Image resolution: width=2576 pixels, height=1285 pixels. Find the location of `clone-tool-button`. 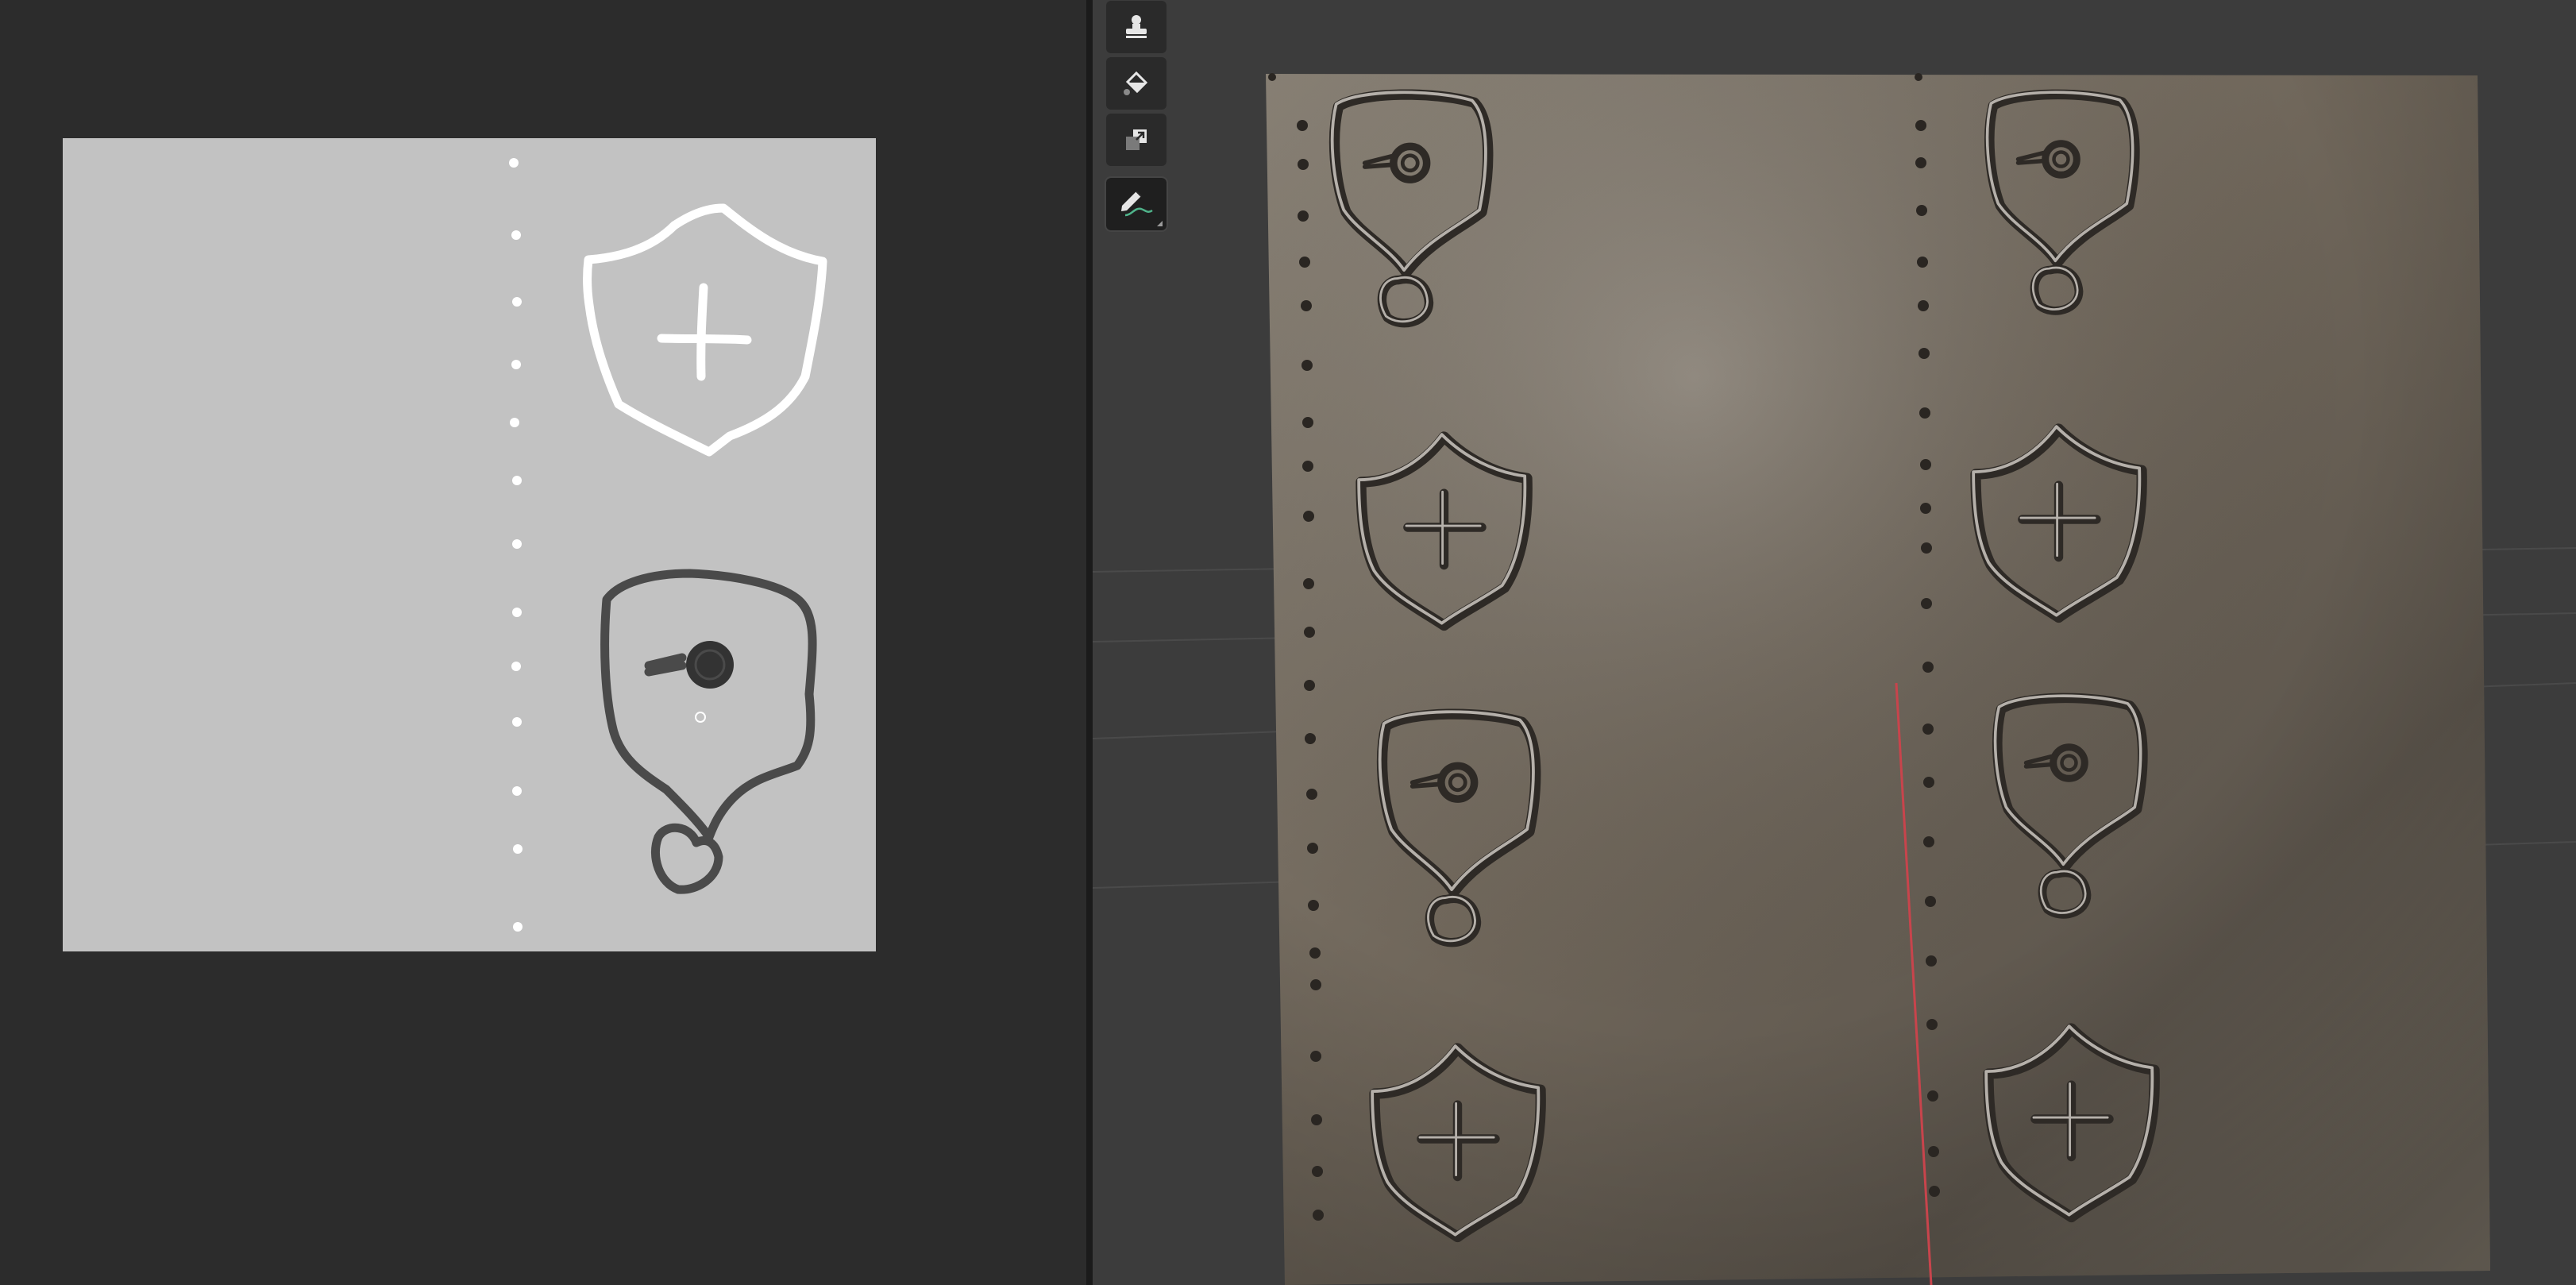

clone-tool-button is located at coordinates (1136, 140).